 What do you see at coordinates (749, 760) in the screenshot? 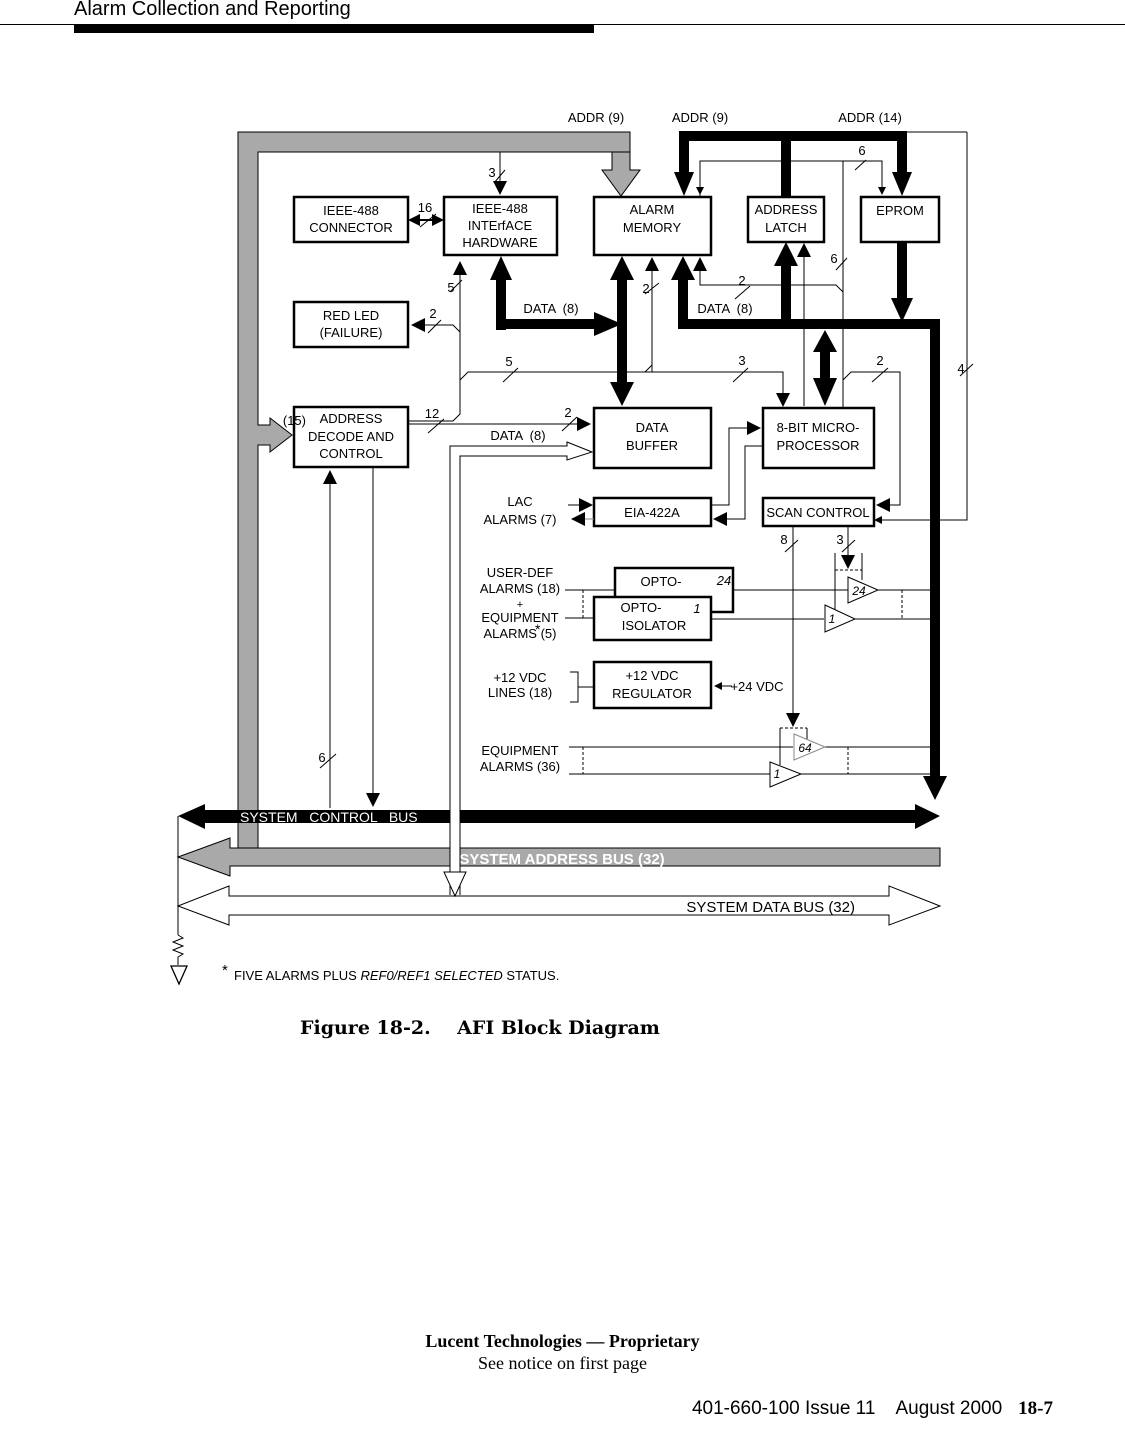
I see `equipment-alarm-lines` at bounding box center [749, 760].